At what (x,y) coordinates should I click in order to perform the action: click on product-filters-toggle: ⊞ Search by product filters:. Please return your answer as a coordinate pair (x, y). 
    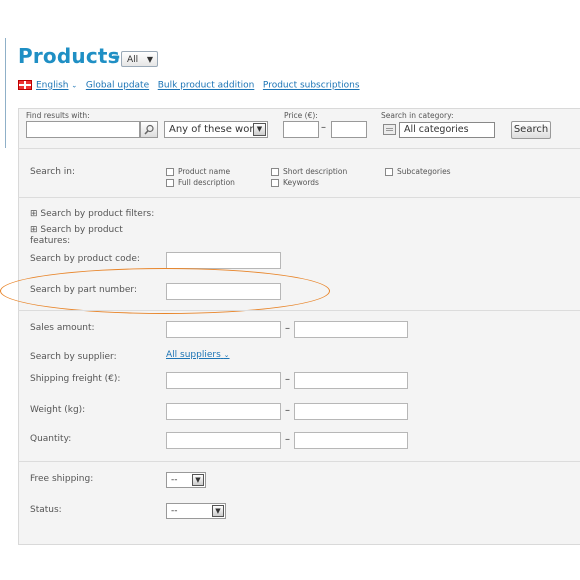
    Looking at the image, I should click on (92, 214).